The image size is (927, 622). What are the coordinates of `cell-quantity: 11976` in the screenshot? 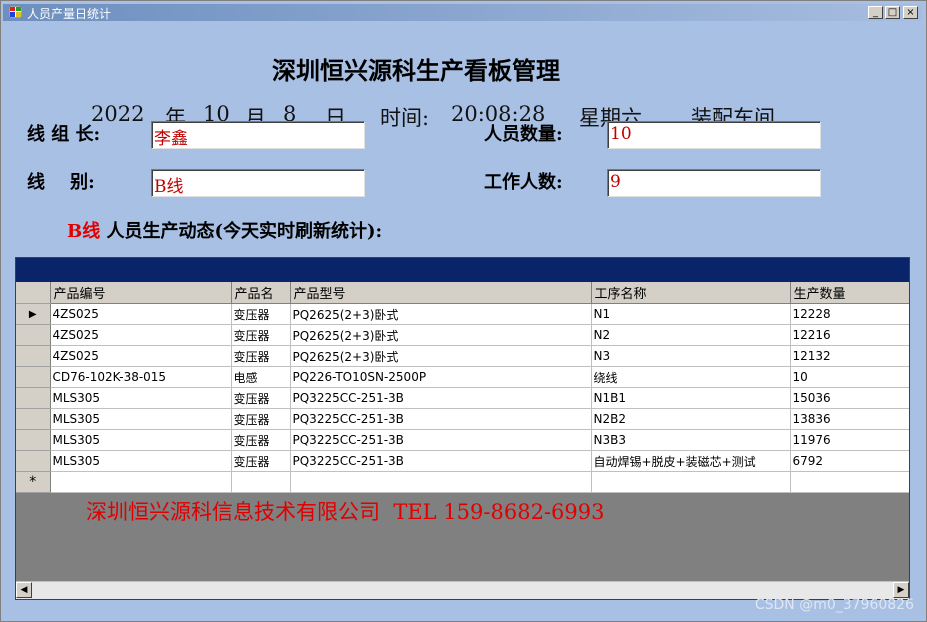 It's located at (849, 440).